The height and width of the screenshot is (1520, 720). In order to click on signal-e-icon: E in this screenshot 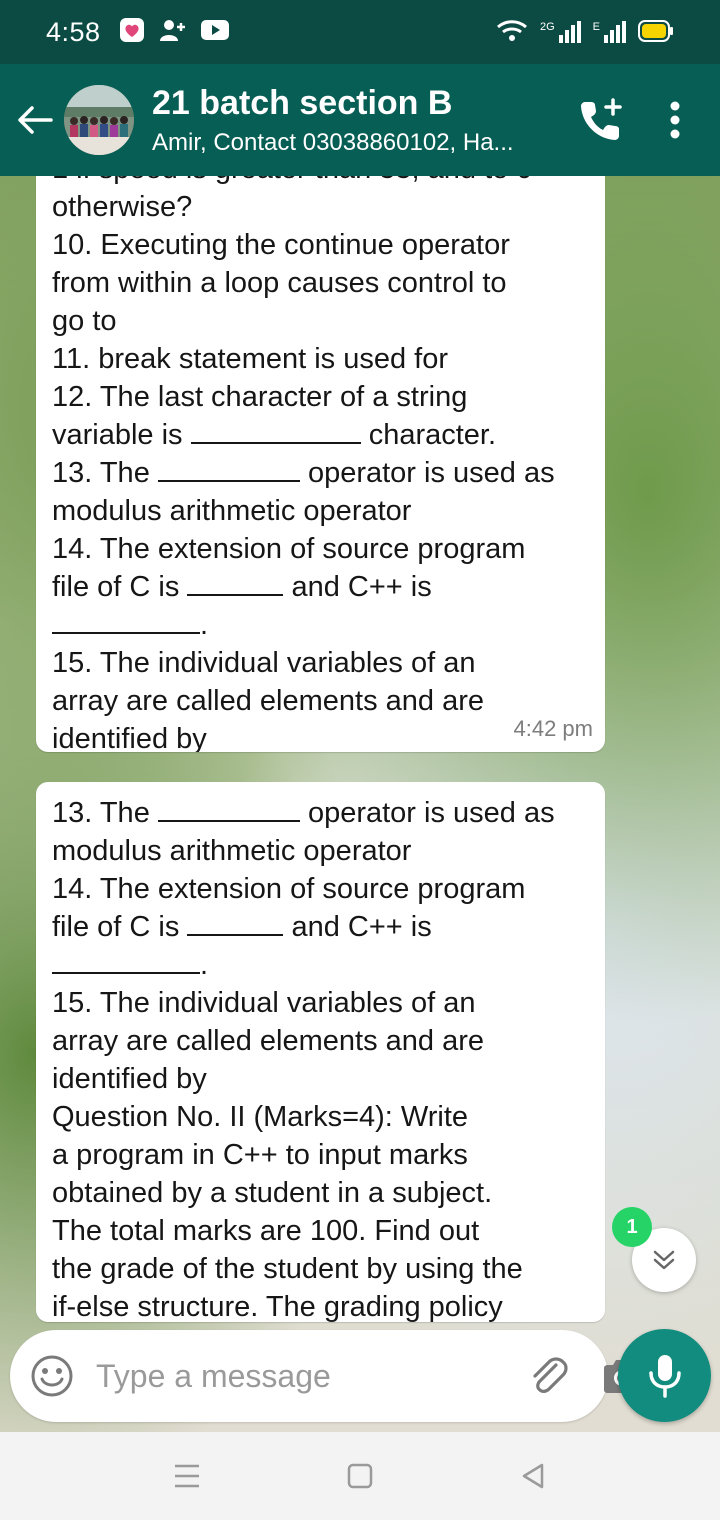, I will do `click(609, 32)`.